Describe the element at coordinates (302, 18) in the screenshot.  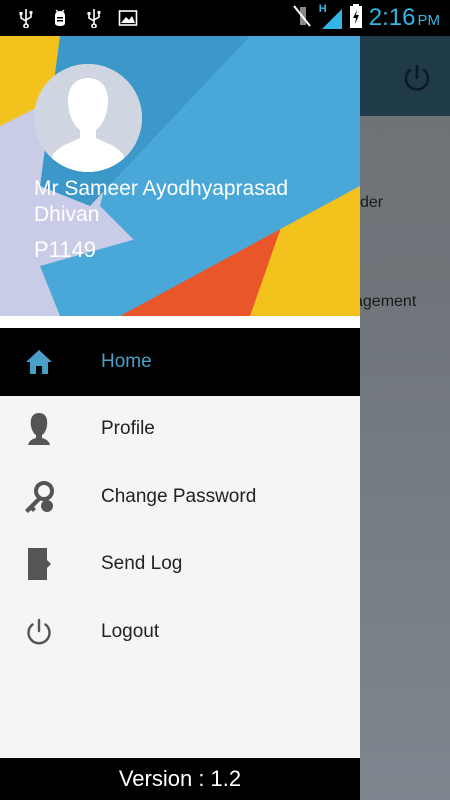
I see `mute-icon` at that location.